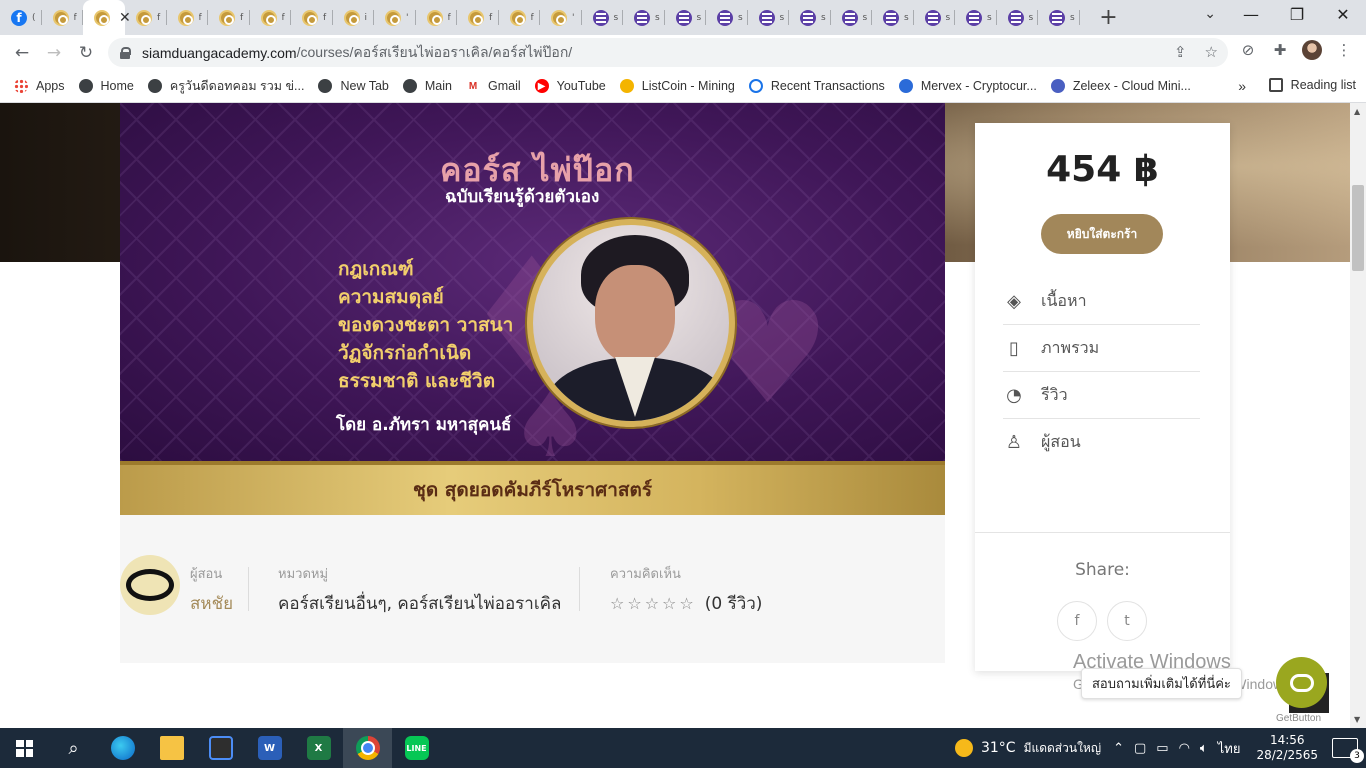 The width and height of the screenshot is (1366, 768). What do you see at coordinates (318, 748) in the screenshot?
I see `taskbar-excel: X` at bounding box center [318, 748].